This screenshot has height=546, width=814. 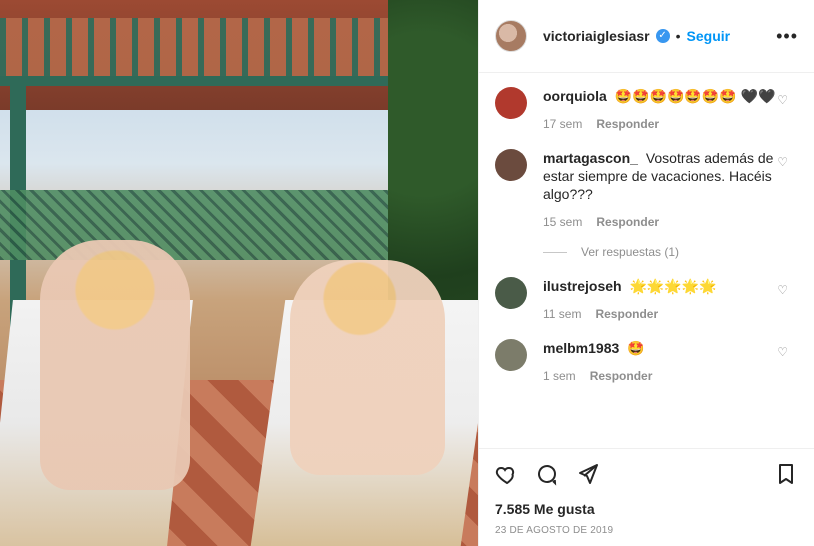 What do you see at coordinates (367, 367) in the screenshot?
I see `photo-person-right` at bounding box center [367, 367].